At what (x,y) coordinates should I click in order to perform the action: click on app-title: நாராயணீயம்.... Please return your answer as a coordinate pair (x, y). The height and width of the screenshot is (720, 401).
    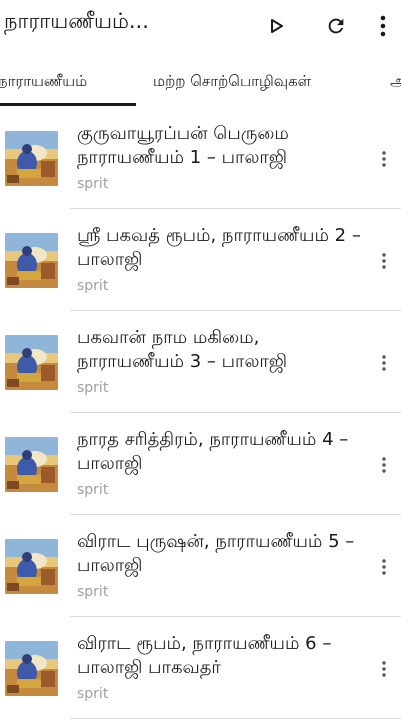
    Looking at the image, I should click on (76, 21).